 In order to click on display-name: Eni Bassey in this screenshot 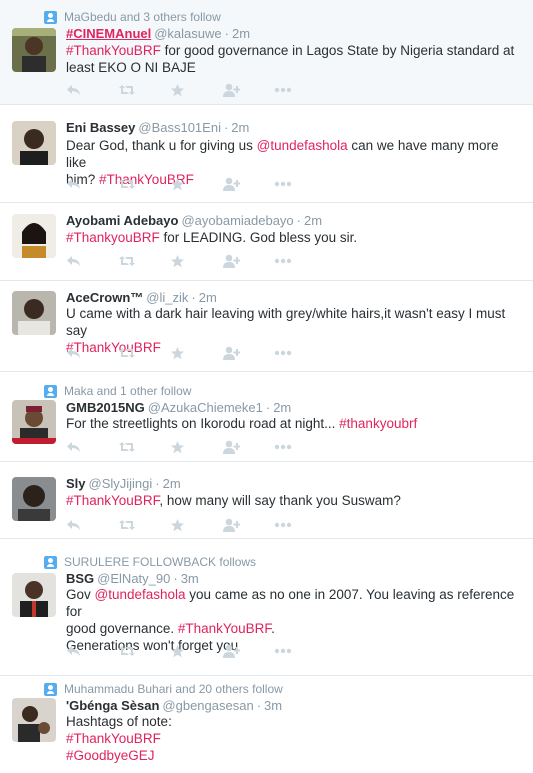, I will do `click(100, 127)`.